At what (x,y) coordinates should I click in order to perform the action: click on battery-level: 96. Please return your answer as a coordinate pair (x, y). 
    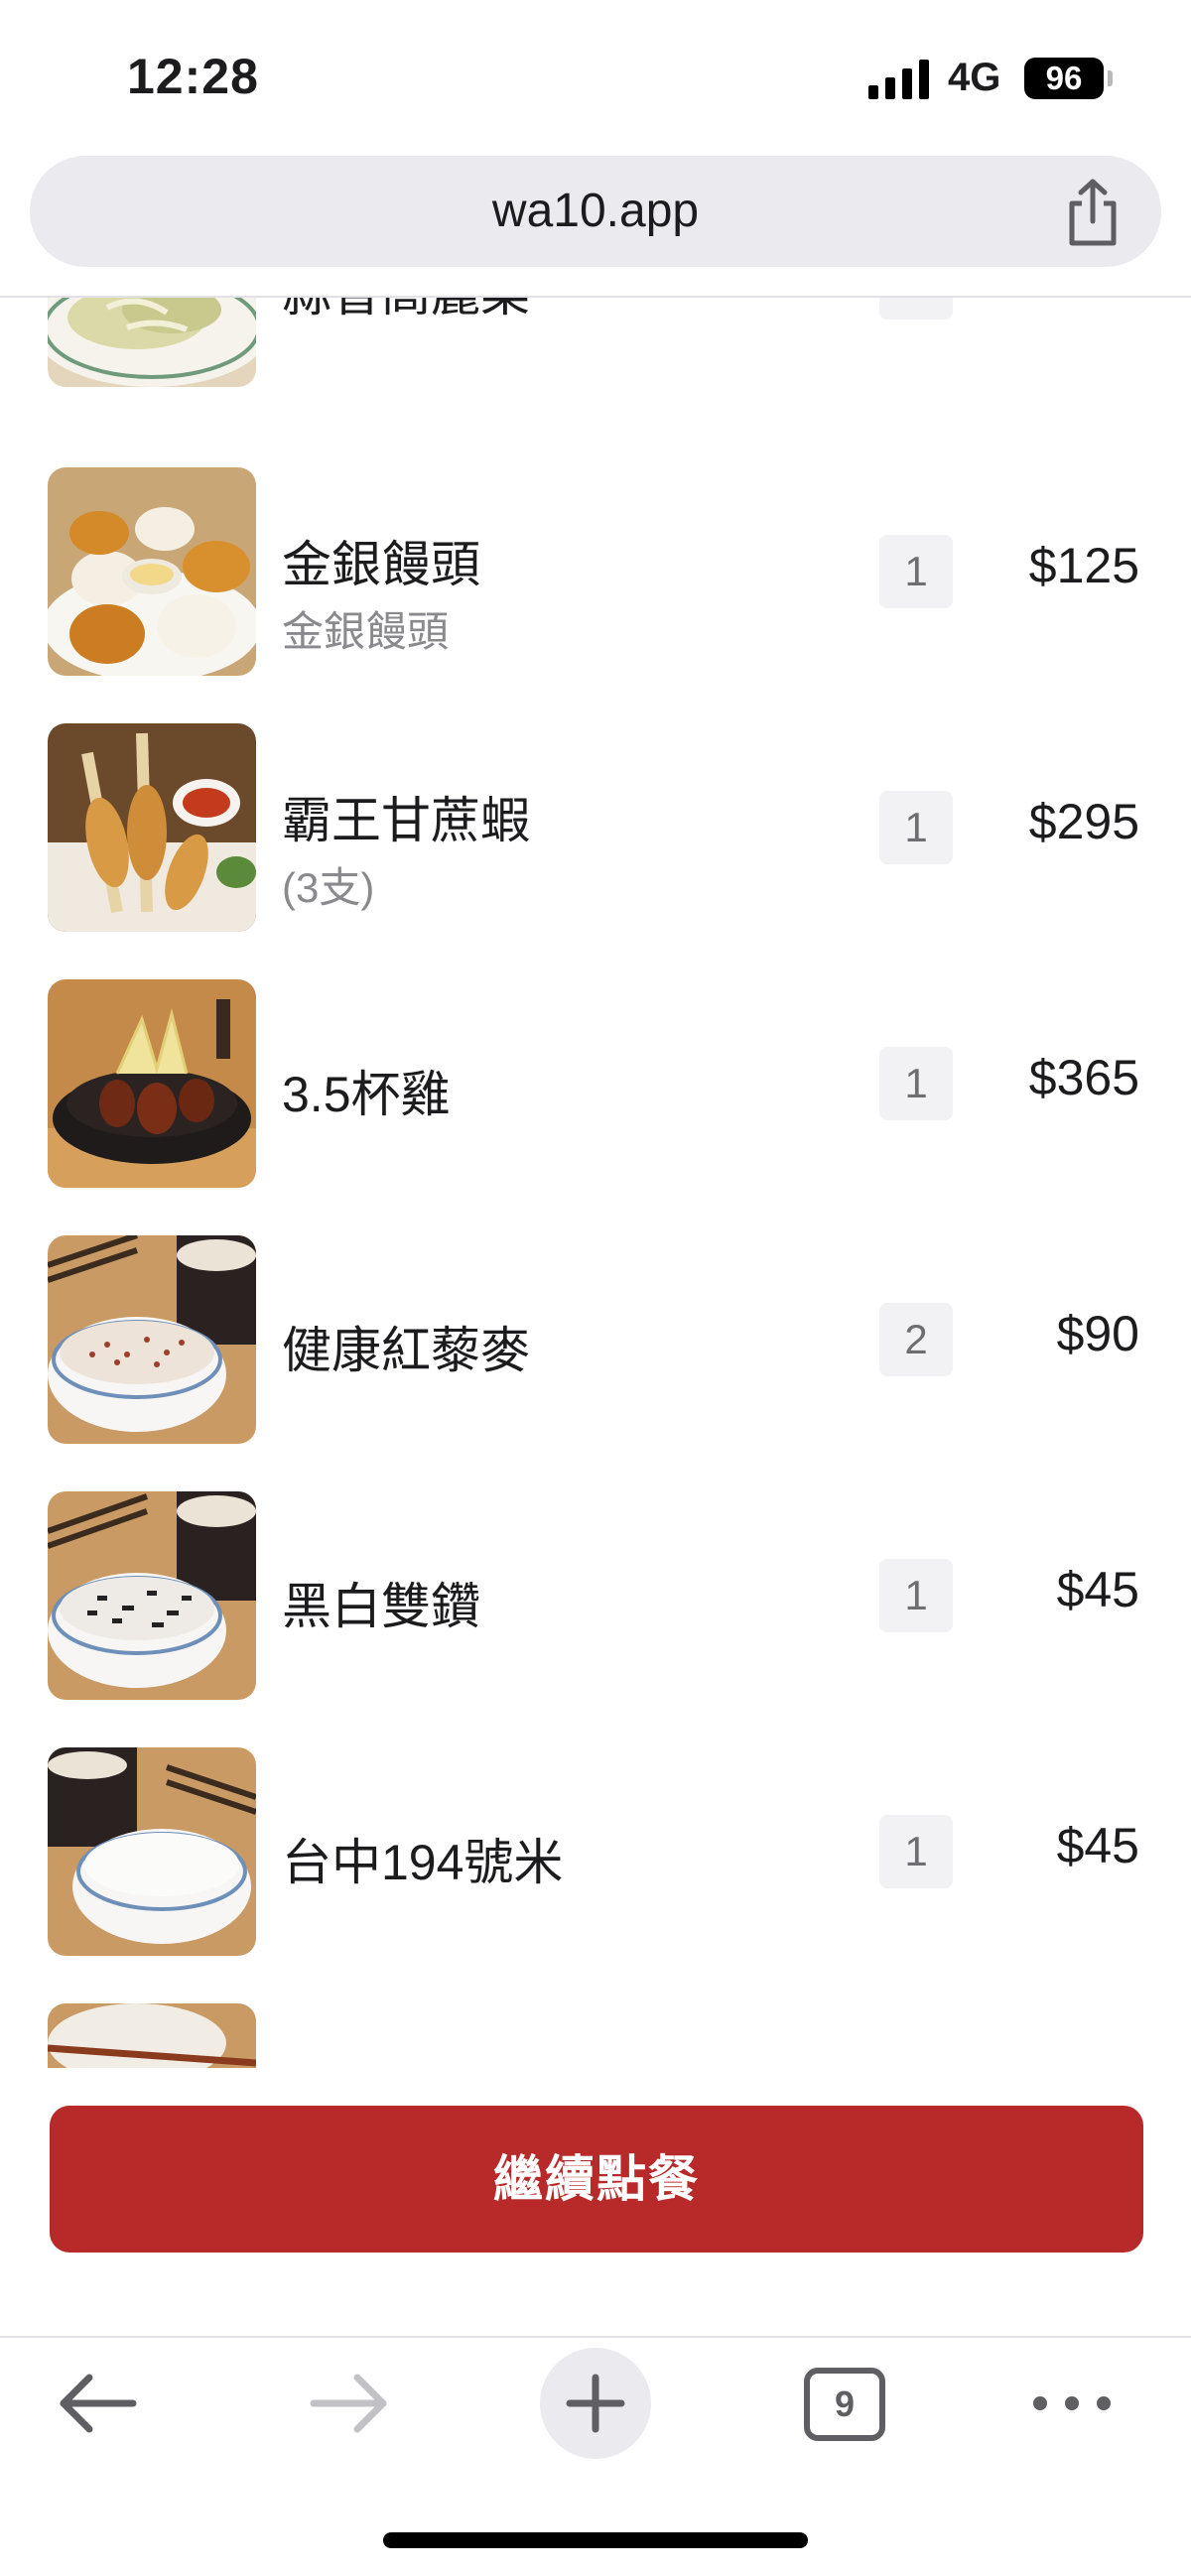
    Looking at the image, I should click on (1064, 78).